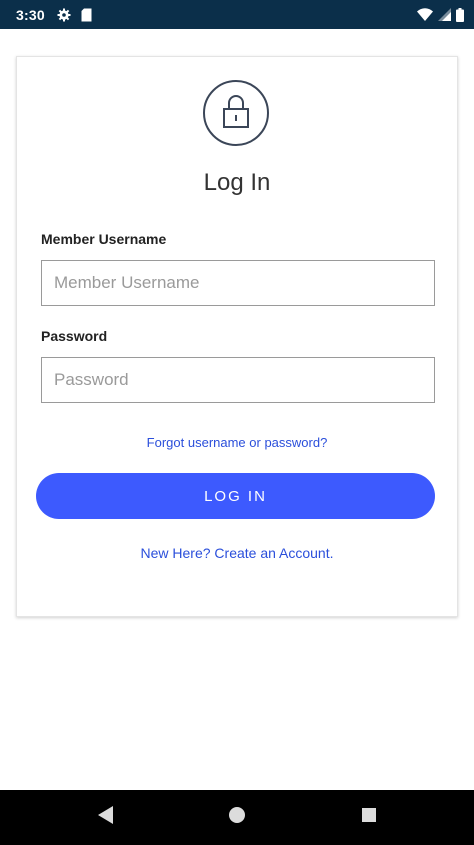 This screenshot has height=845, width=474. I want to click on create-account-link: New Here? Create an Account., so click(237, 553).